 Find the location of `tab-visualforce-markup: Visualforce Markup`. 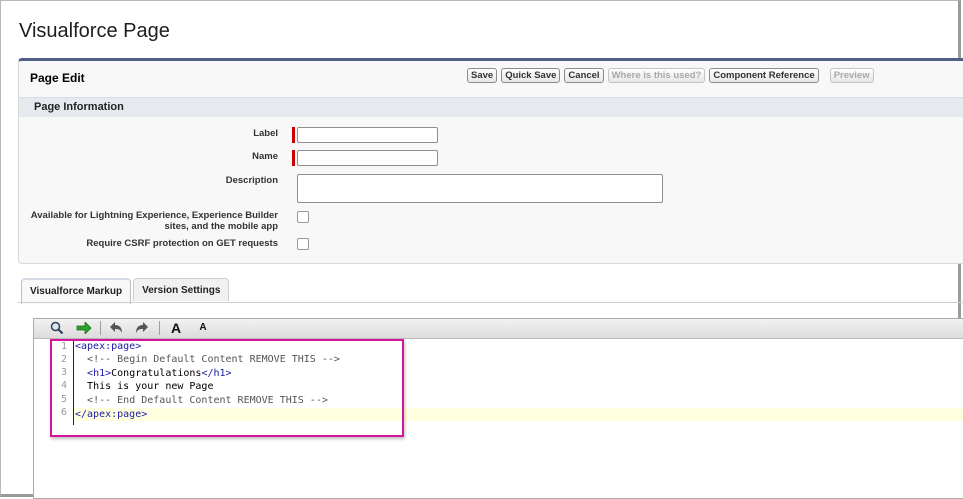

tab-visualforce-markup: Visualforce Markup is located at coordinates (76, 291).